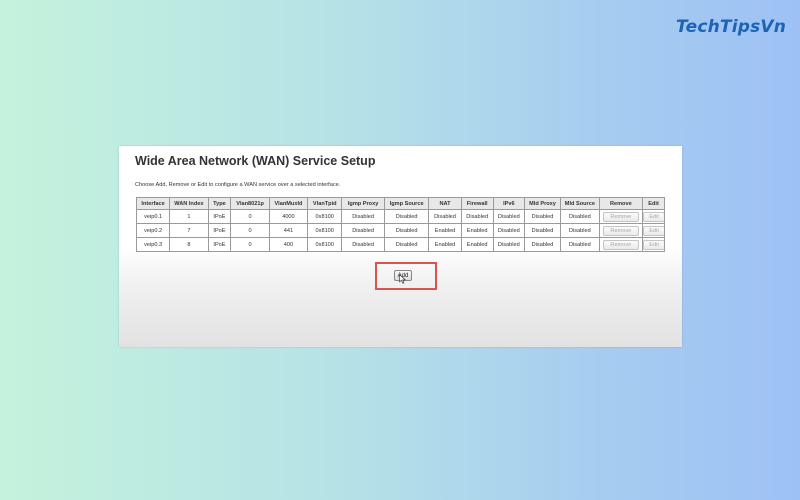 The height and width of the screenshot is (500, 800). Describe the element at coordinates (219, 203) in the screenshot. I see `header-type: Type` at that location.